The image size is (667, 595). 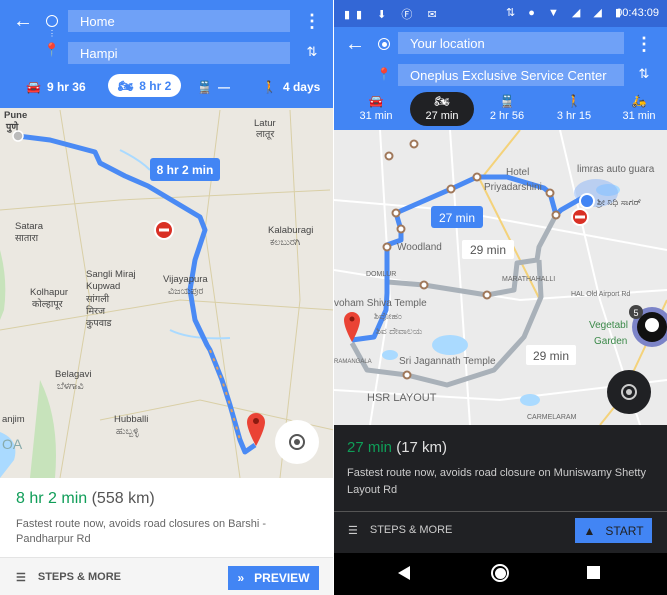 I want to click on route-time-callout: 8 hr 2 min, so click(x=185, y=169).